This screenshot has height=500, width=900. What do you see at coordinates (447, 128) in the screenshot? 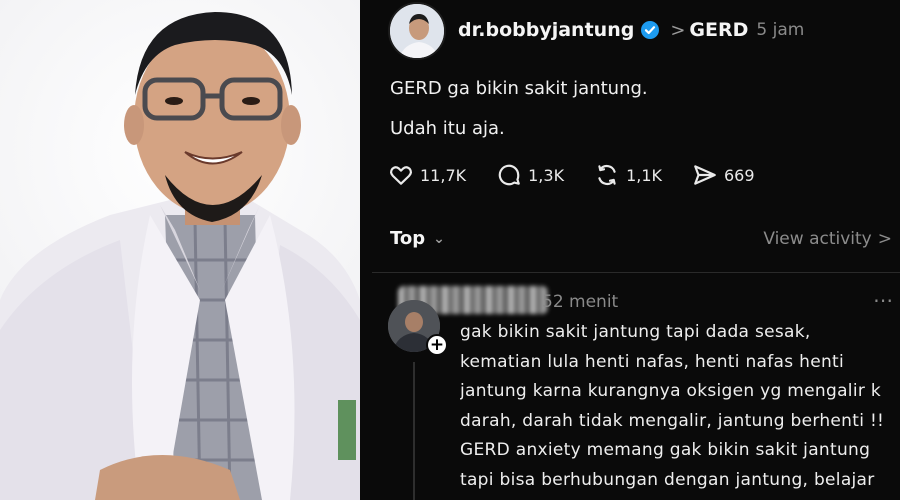
I see `post-text-line: Udah itu aja.` at bounding box center [447, 128].